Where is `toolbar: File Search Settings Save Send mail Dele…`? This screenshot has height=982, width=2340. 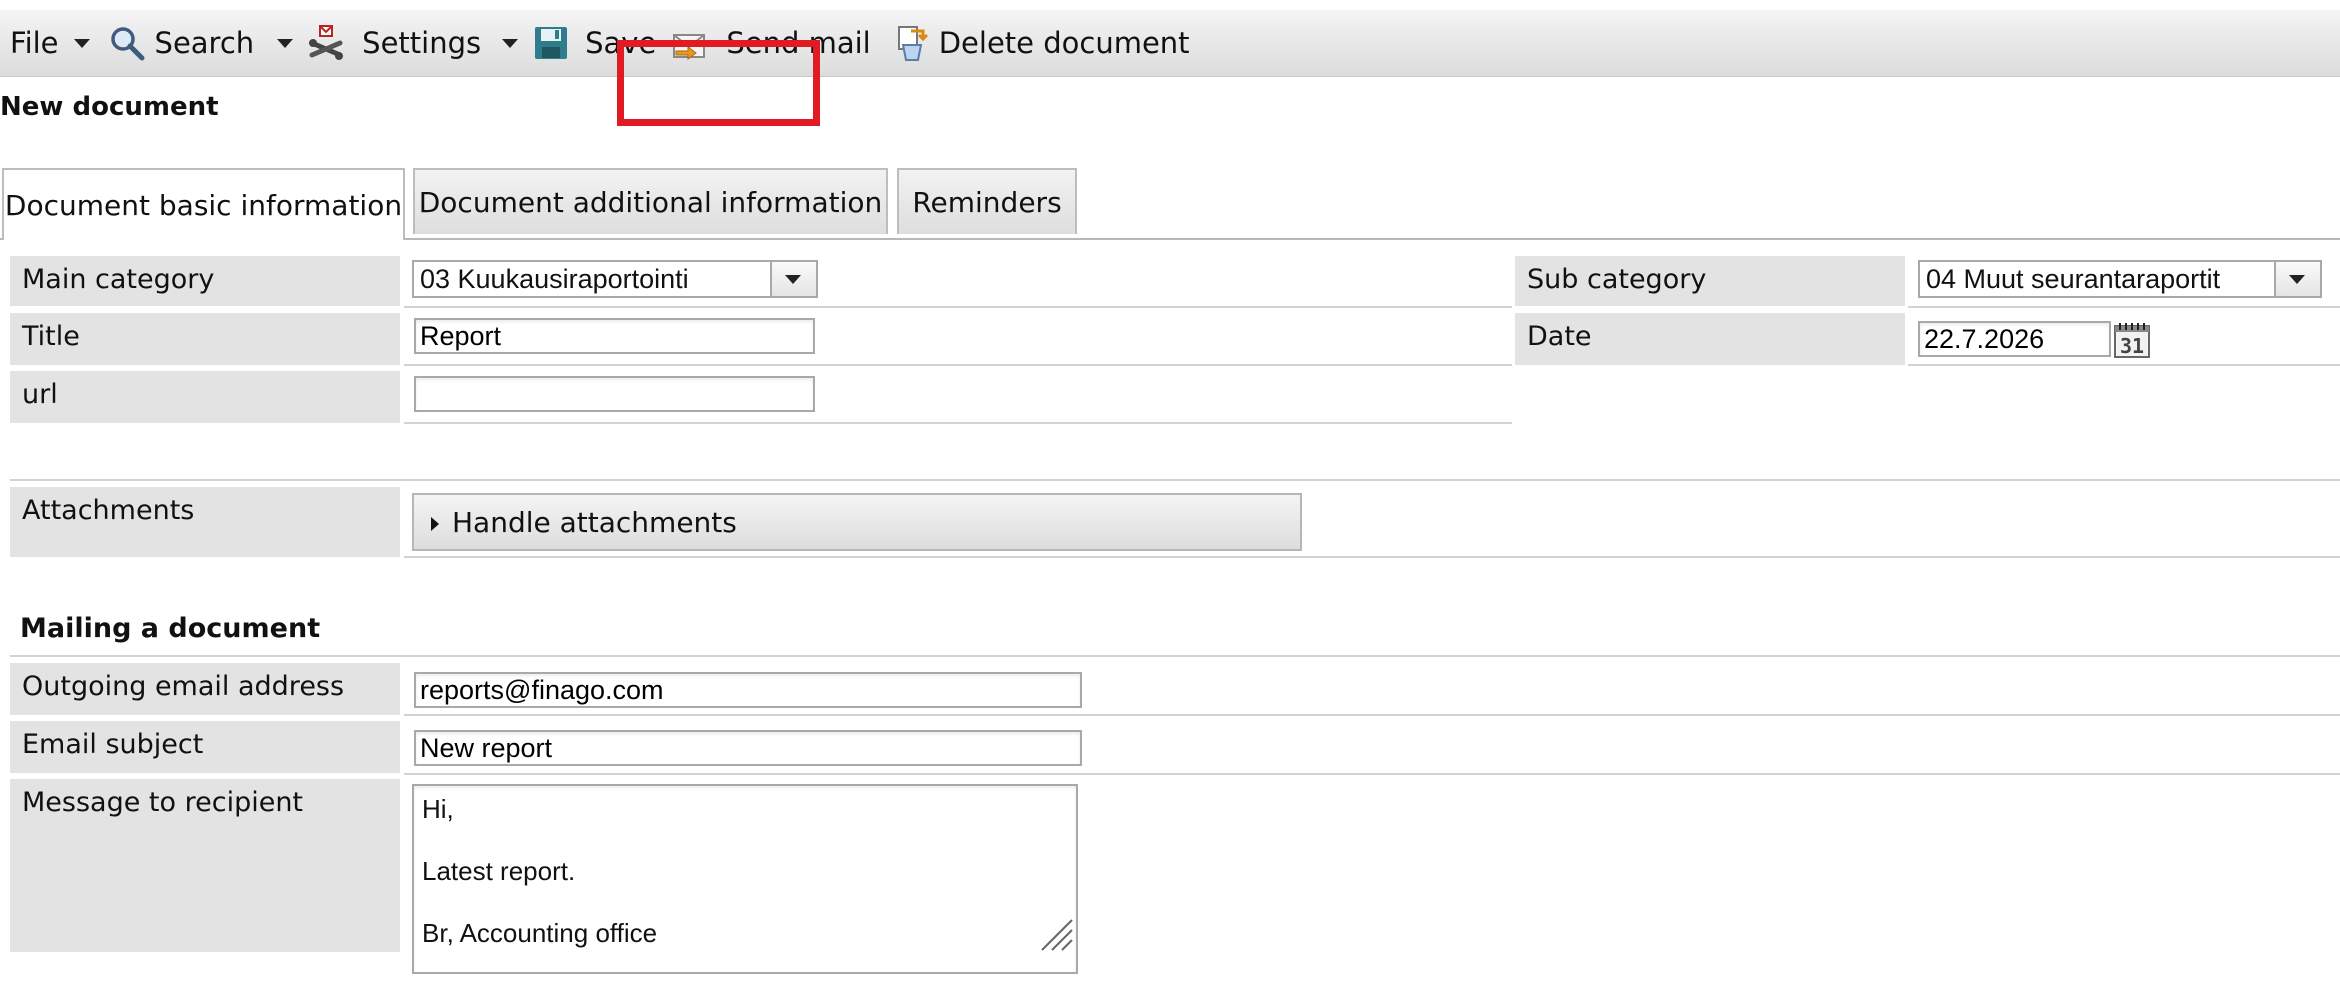
toolbar: File Search Settings Save Send mail Dele… is located at coordinates (1170, 43).